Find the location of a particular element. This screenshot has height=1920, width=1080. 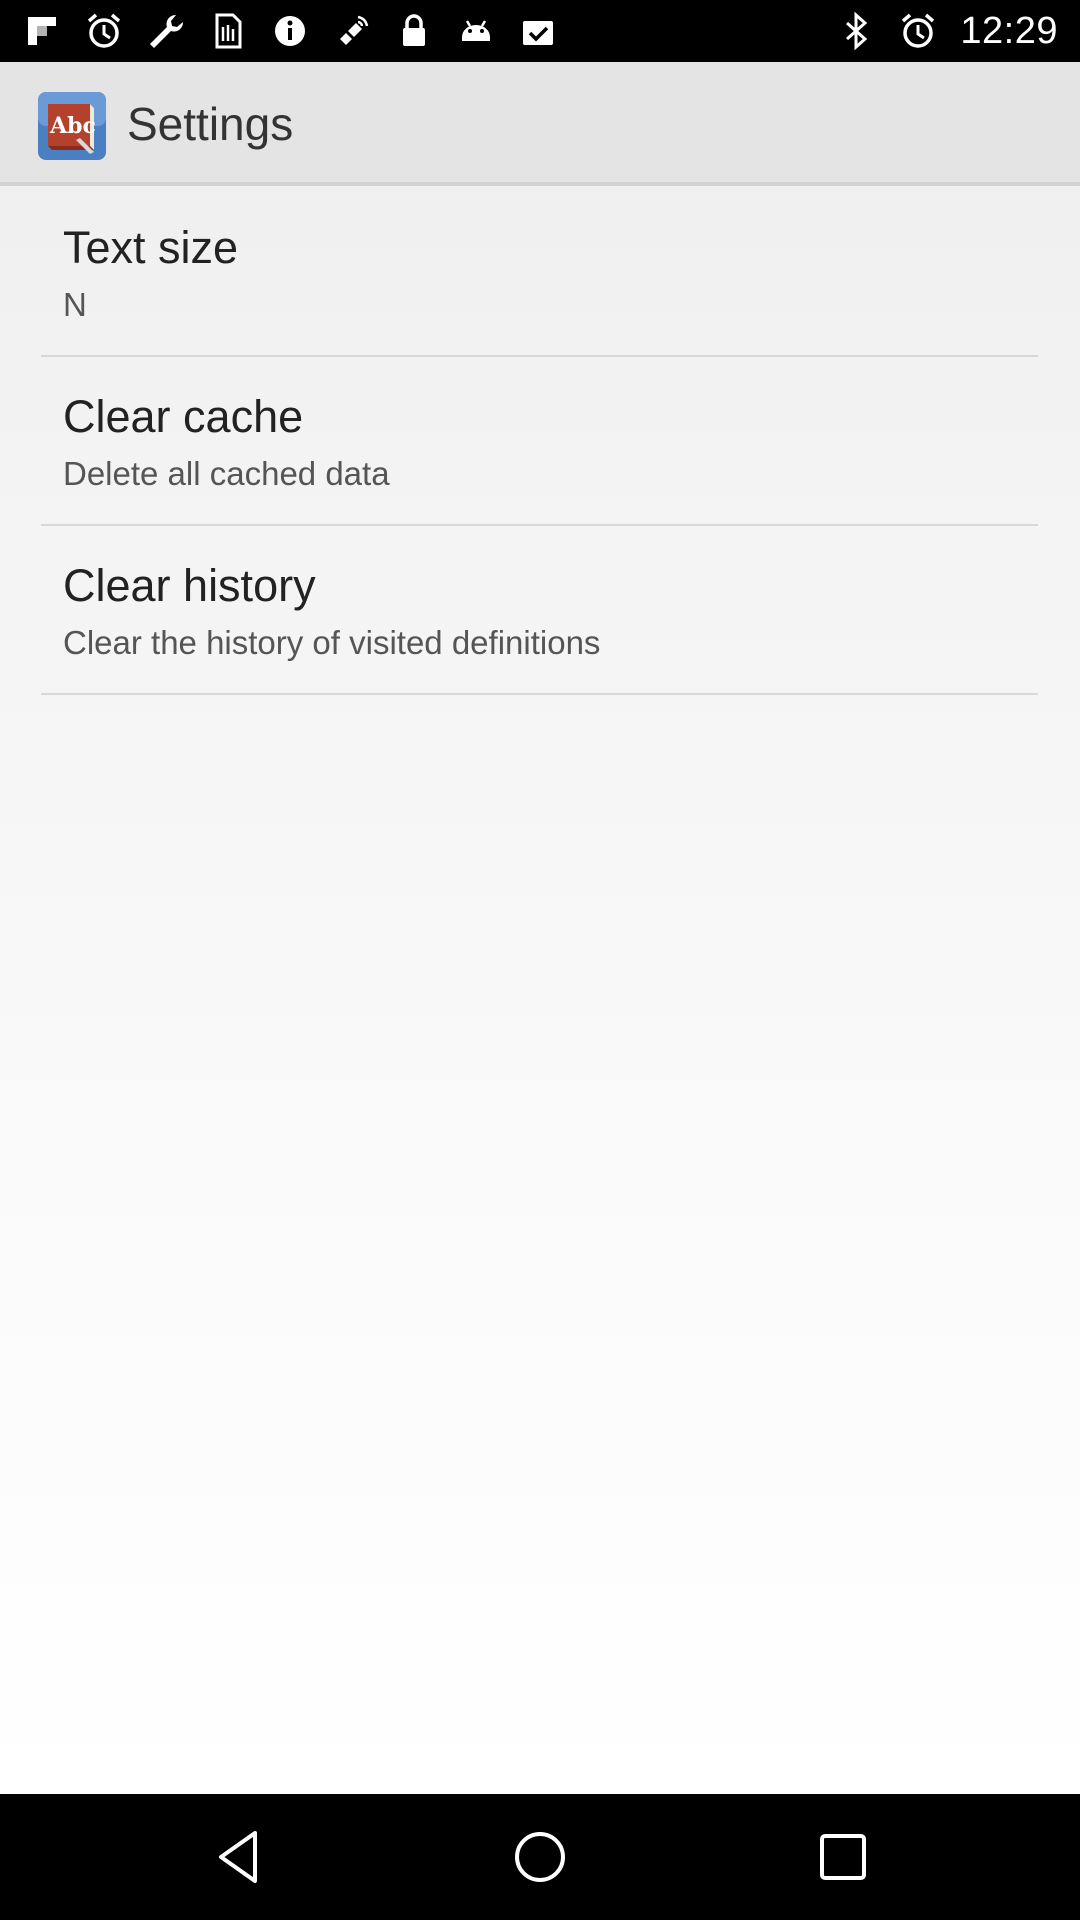

alarm-icon is located at coordinates (918, 31).